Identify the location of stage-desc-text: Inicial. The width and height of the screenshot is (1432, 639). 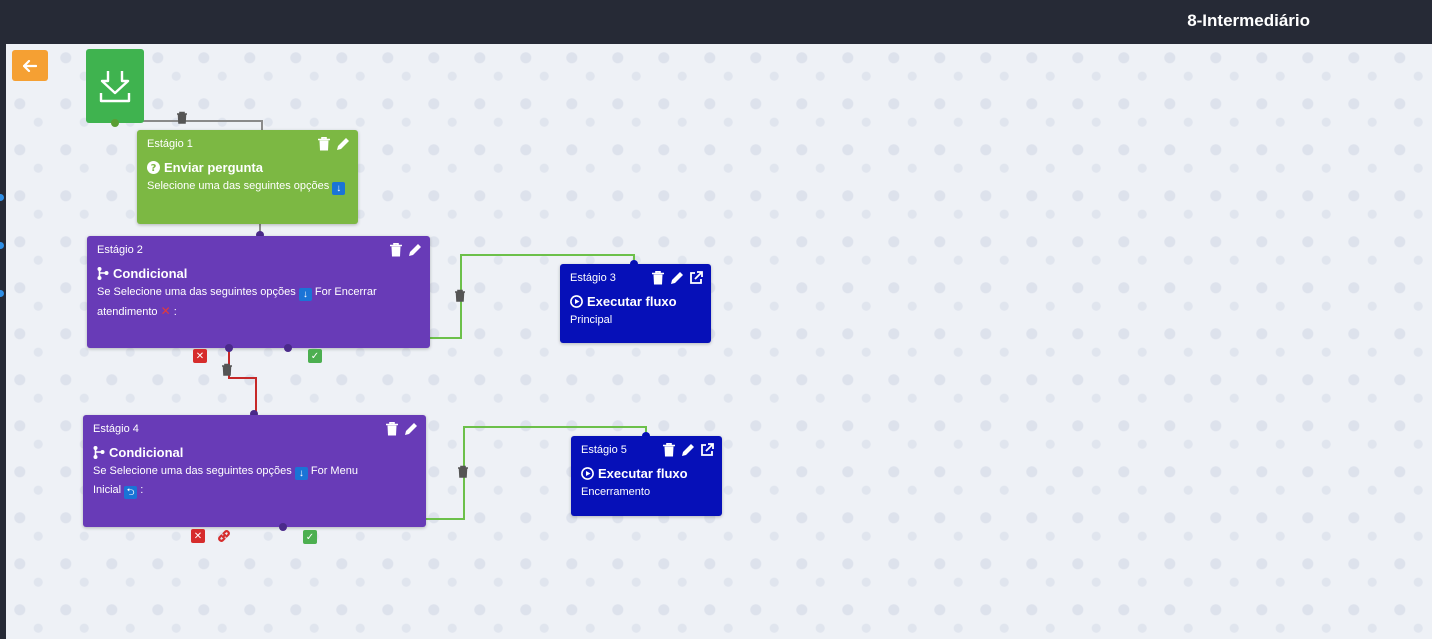
(107, 490).